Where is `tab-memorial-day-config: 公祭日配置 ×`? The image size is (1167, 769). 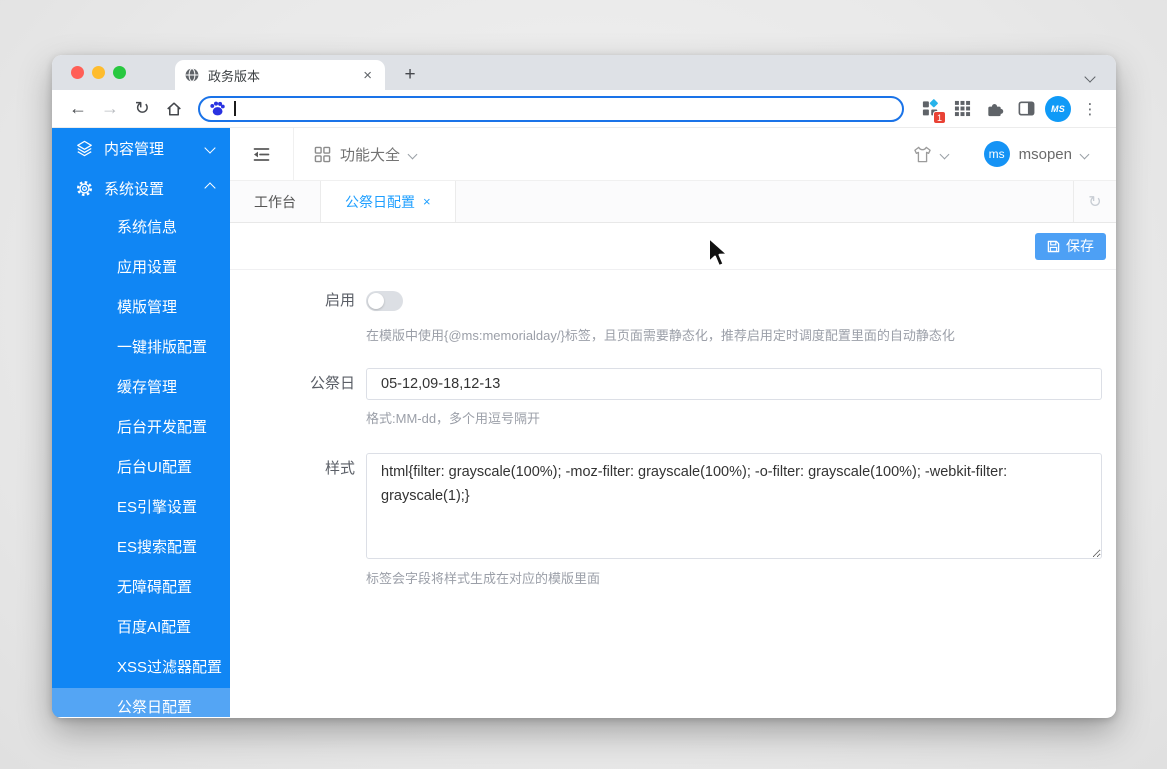 tab-memorial-day-config: 公祭日配置 × is located at coordinates (388, 201).